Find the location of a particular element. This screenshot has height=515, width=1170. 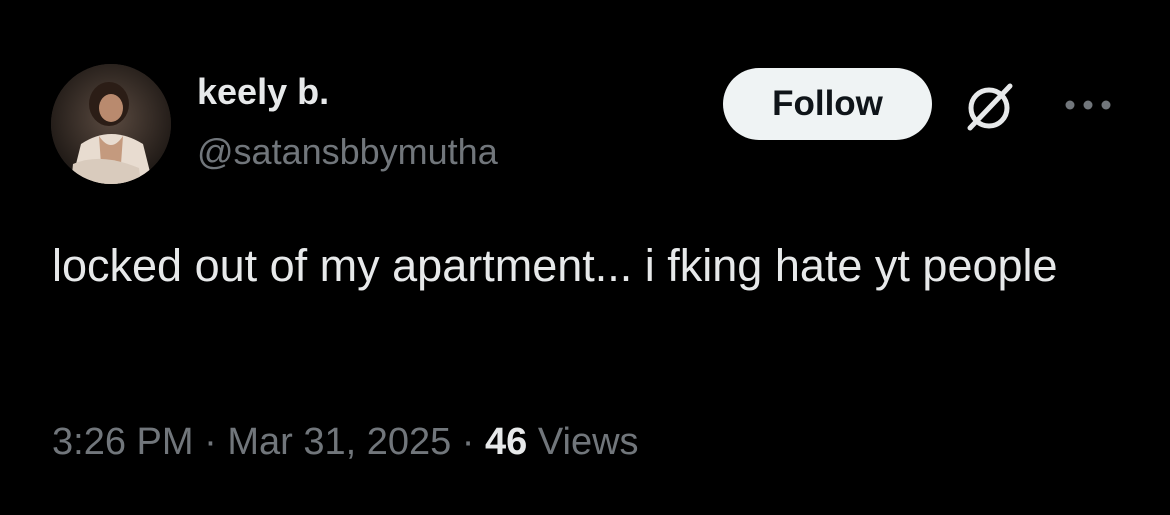

grok-icon is located at coordinates (990, 106).